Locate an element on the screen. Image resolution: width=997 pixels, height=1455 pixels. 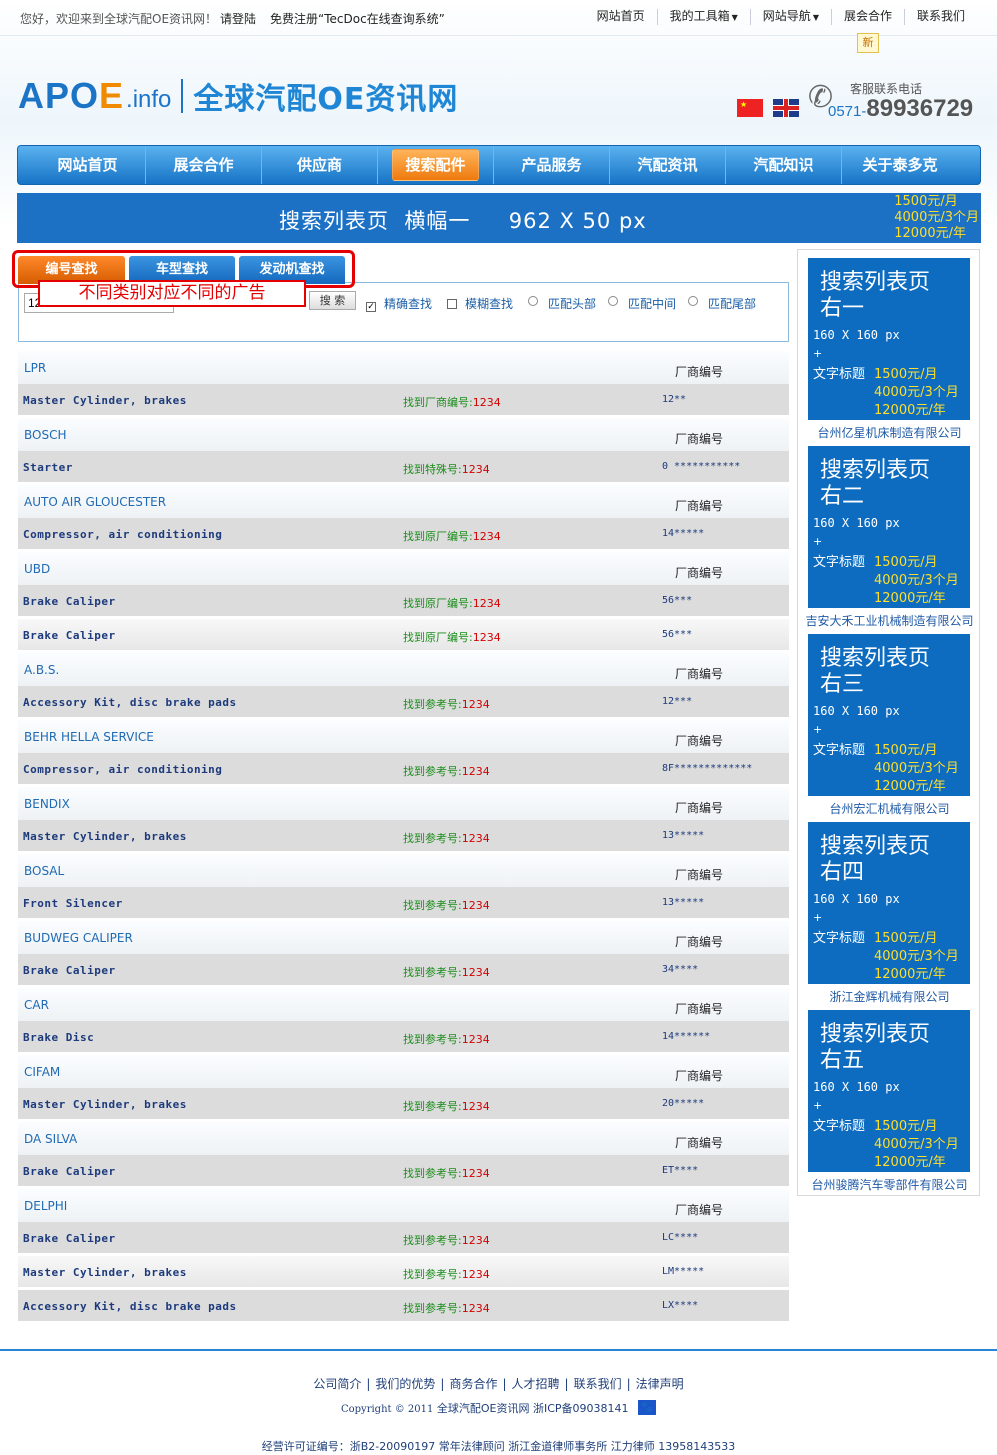
option-fuzzy: 模糊查找 is located at coordinates (480, 303).